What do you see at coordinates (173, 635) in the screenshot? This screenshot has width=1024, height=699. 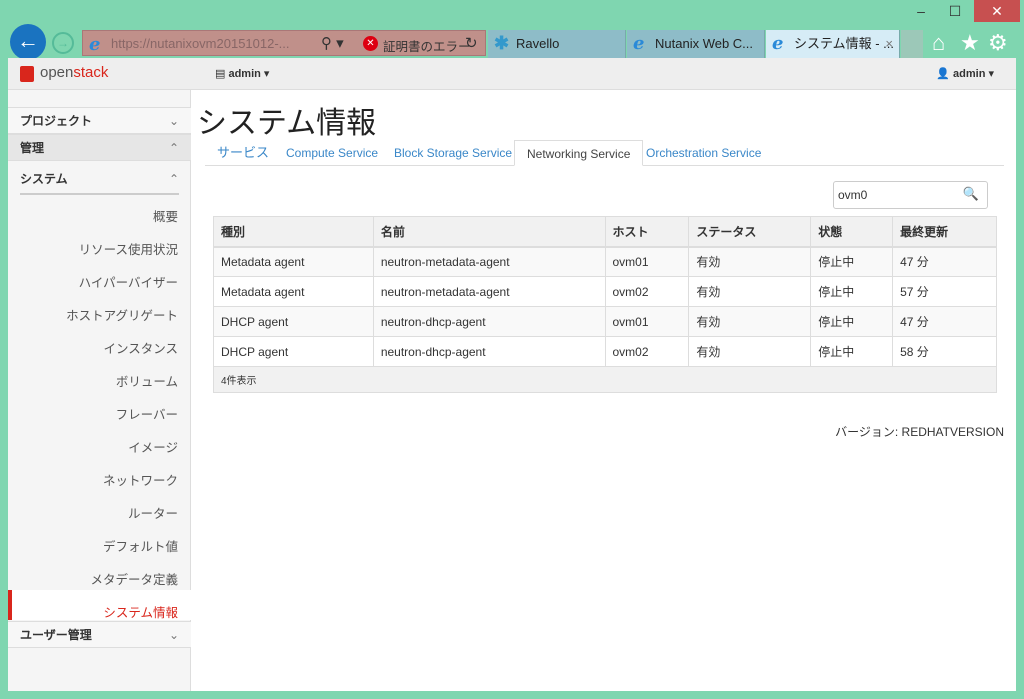 I see `chevron-down-icon: ⌄` at bounding box center [173, 635].